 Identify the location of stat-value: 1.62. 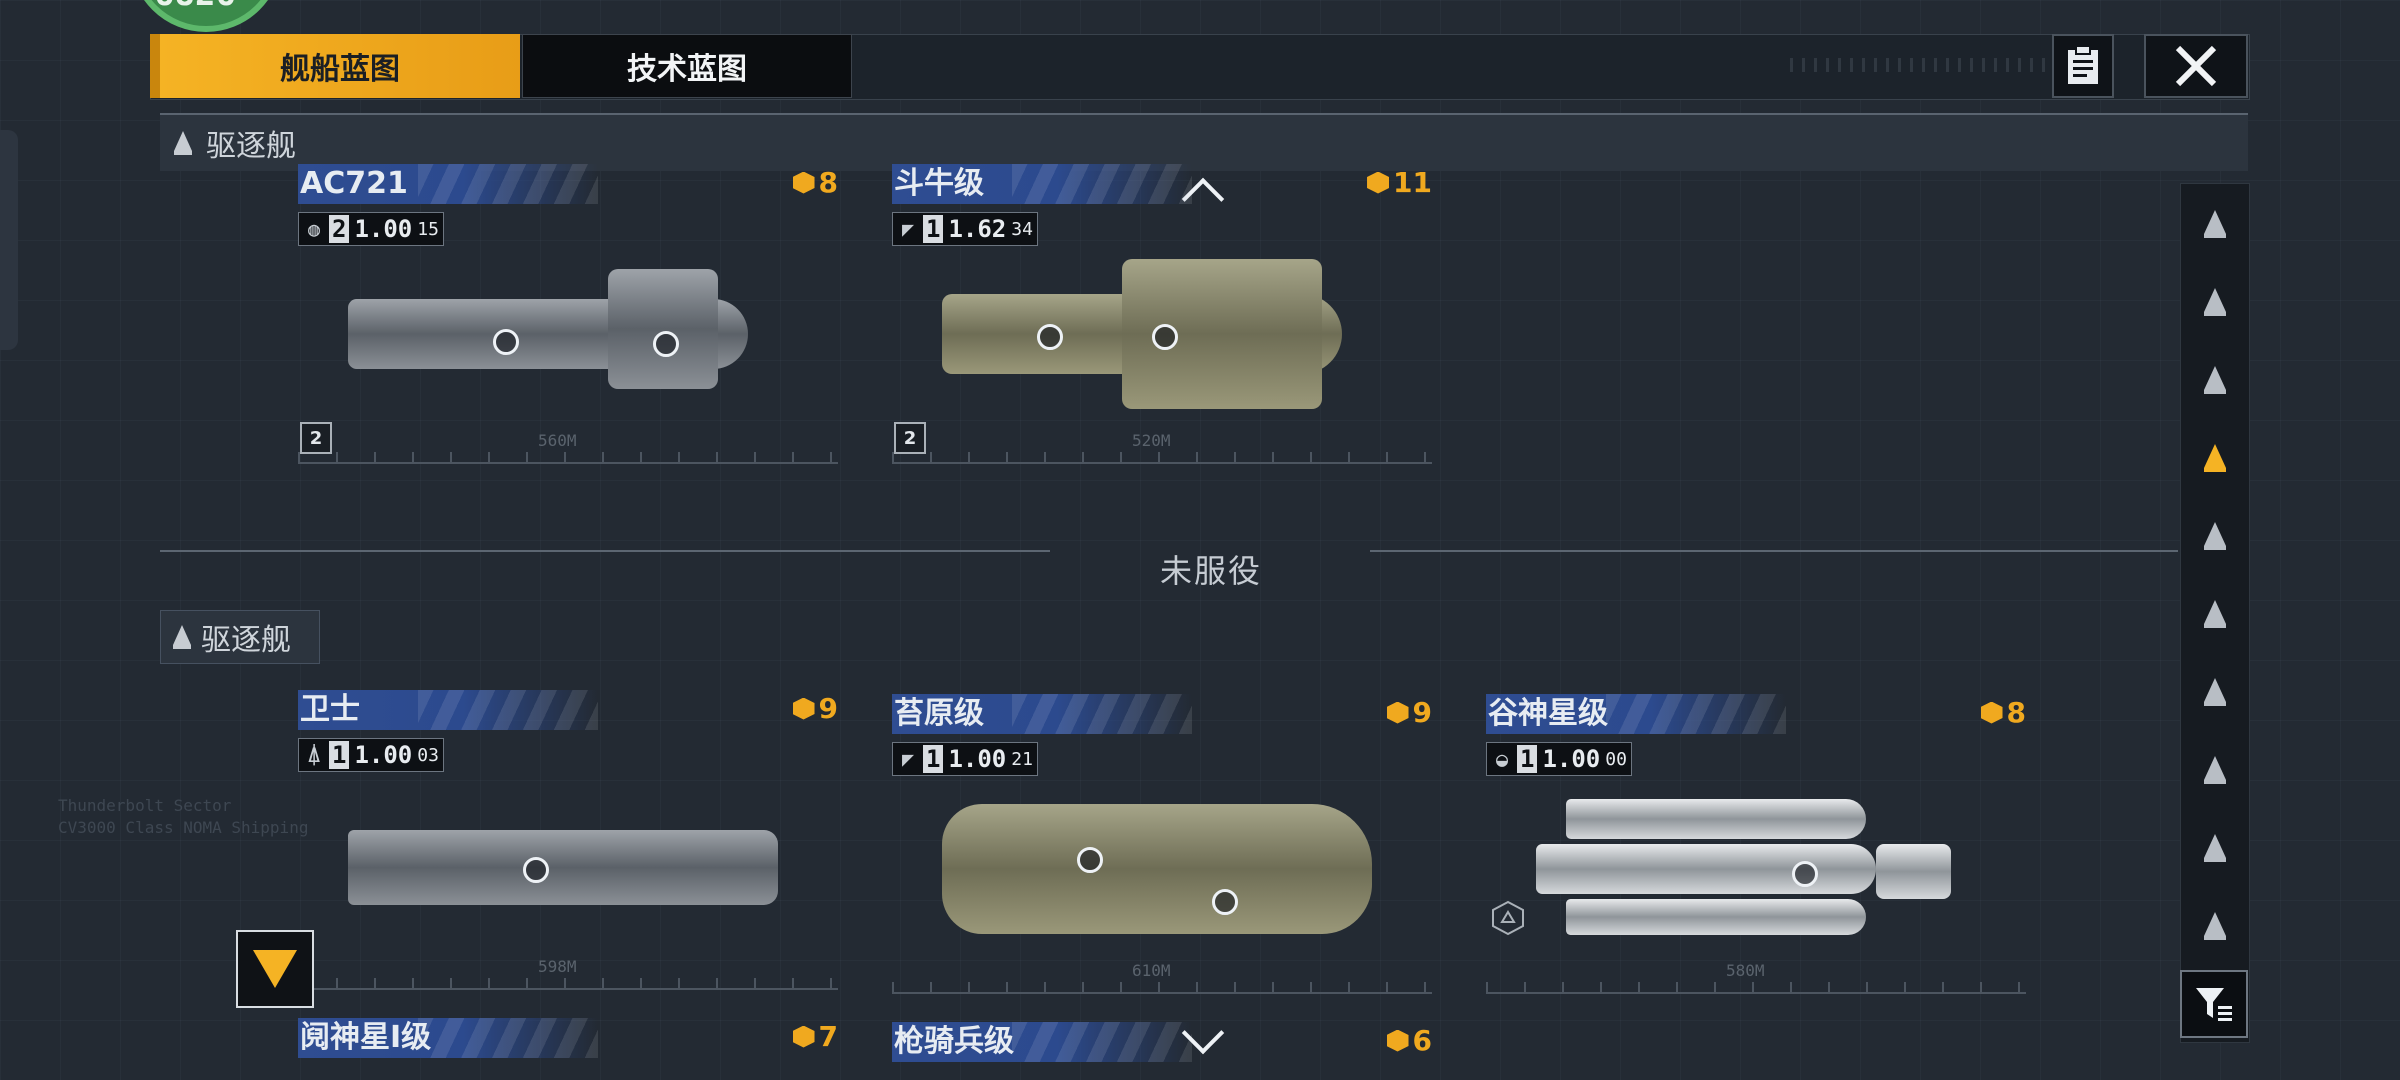
(977, 229).